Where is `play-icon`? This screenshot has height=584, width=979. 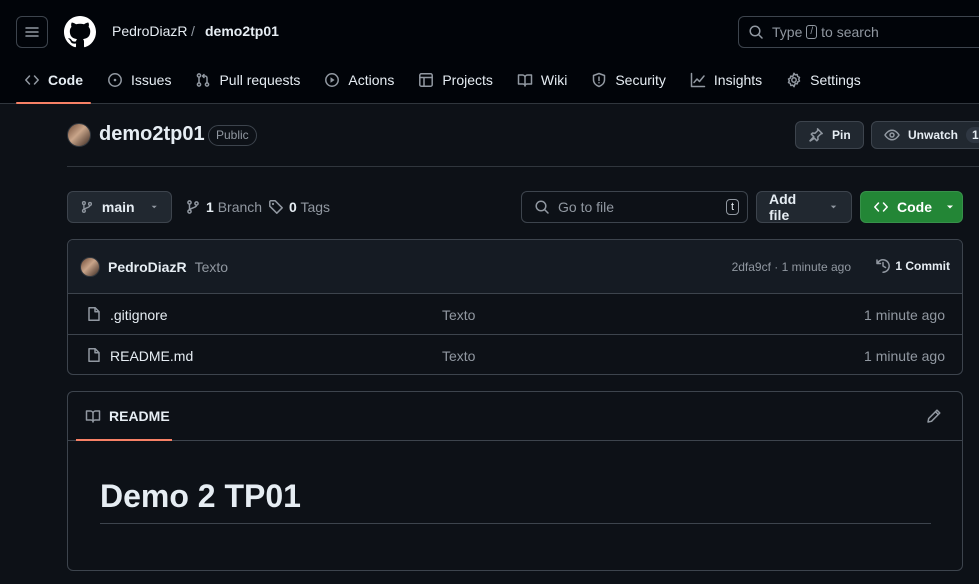 play-icon is located at coordinates (332, 80).